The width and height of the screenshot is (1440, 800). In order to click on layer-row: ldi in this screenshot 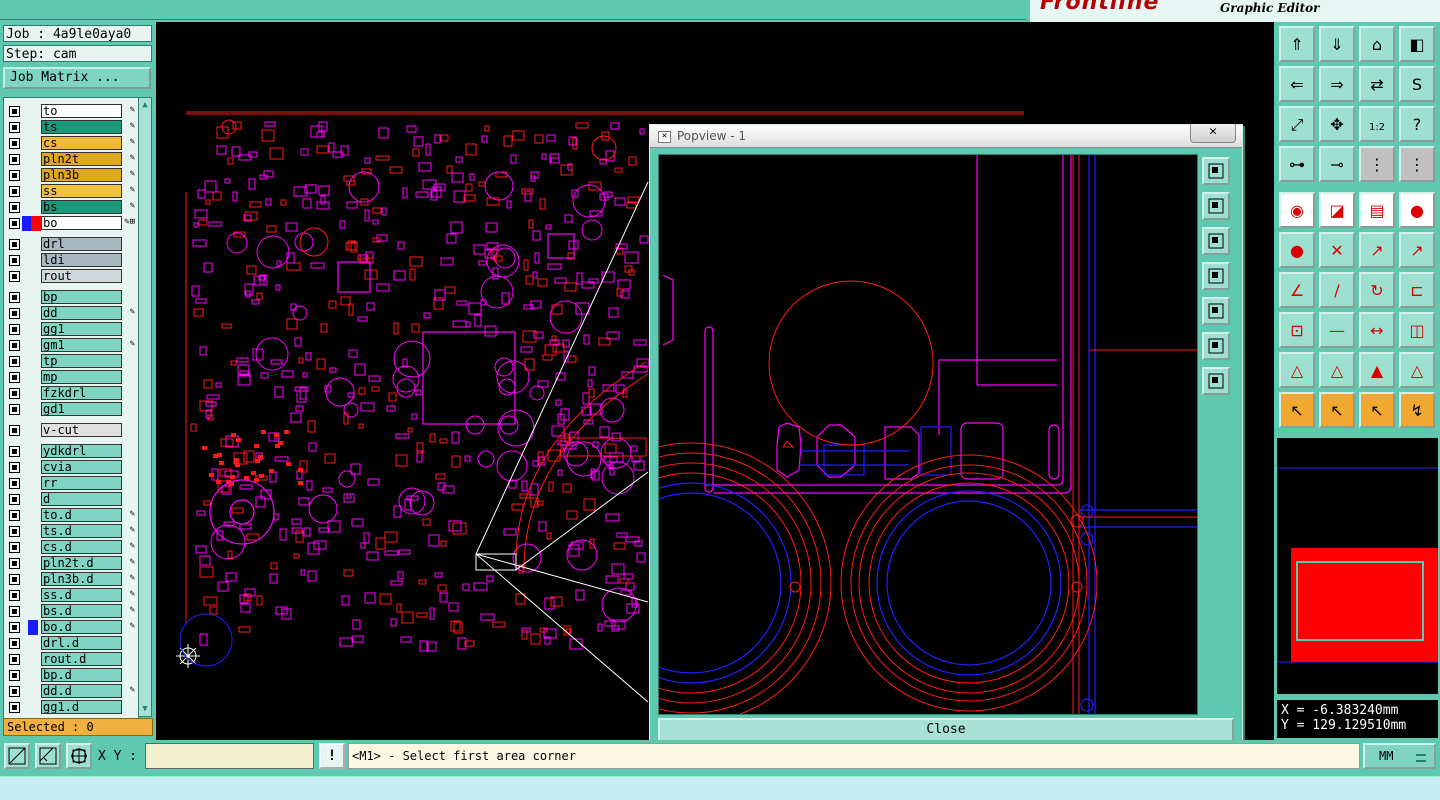, I will do `click(71, 260)`.